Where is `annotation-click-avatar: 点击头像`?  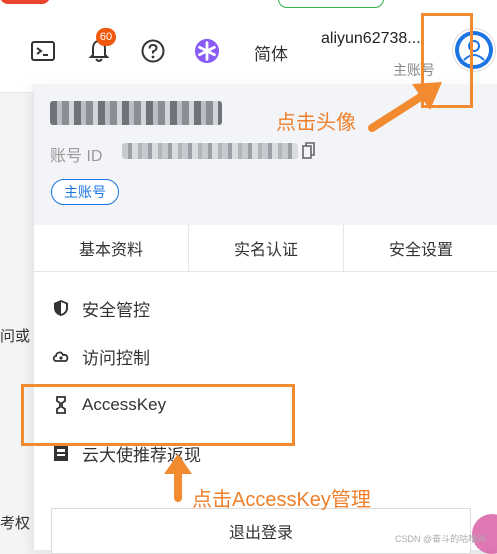 annotation-click-avatar: 点击头像 is located at coordinates (316, 123).